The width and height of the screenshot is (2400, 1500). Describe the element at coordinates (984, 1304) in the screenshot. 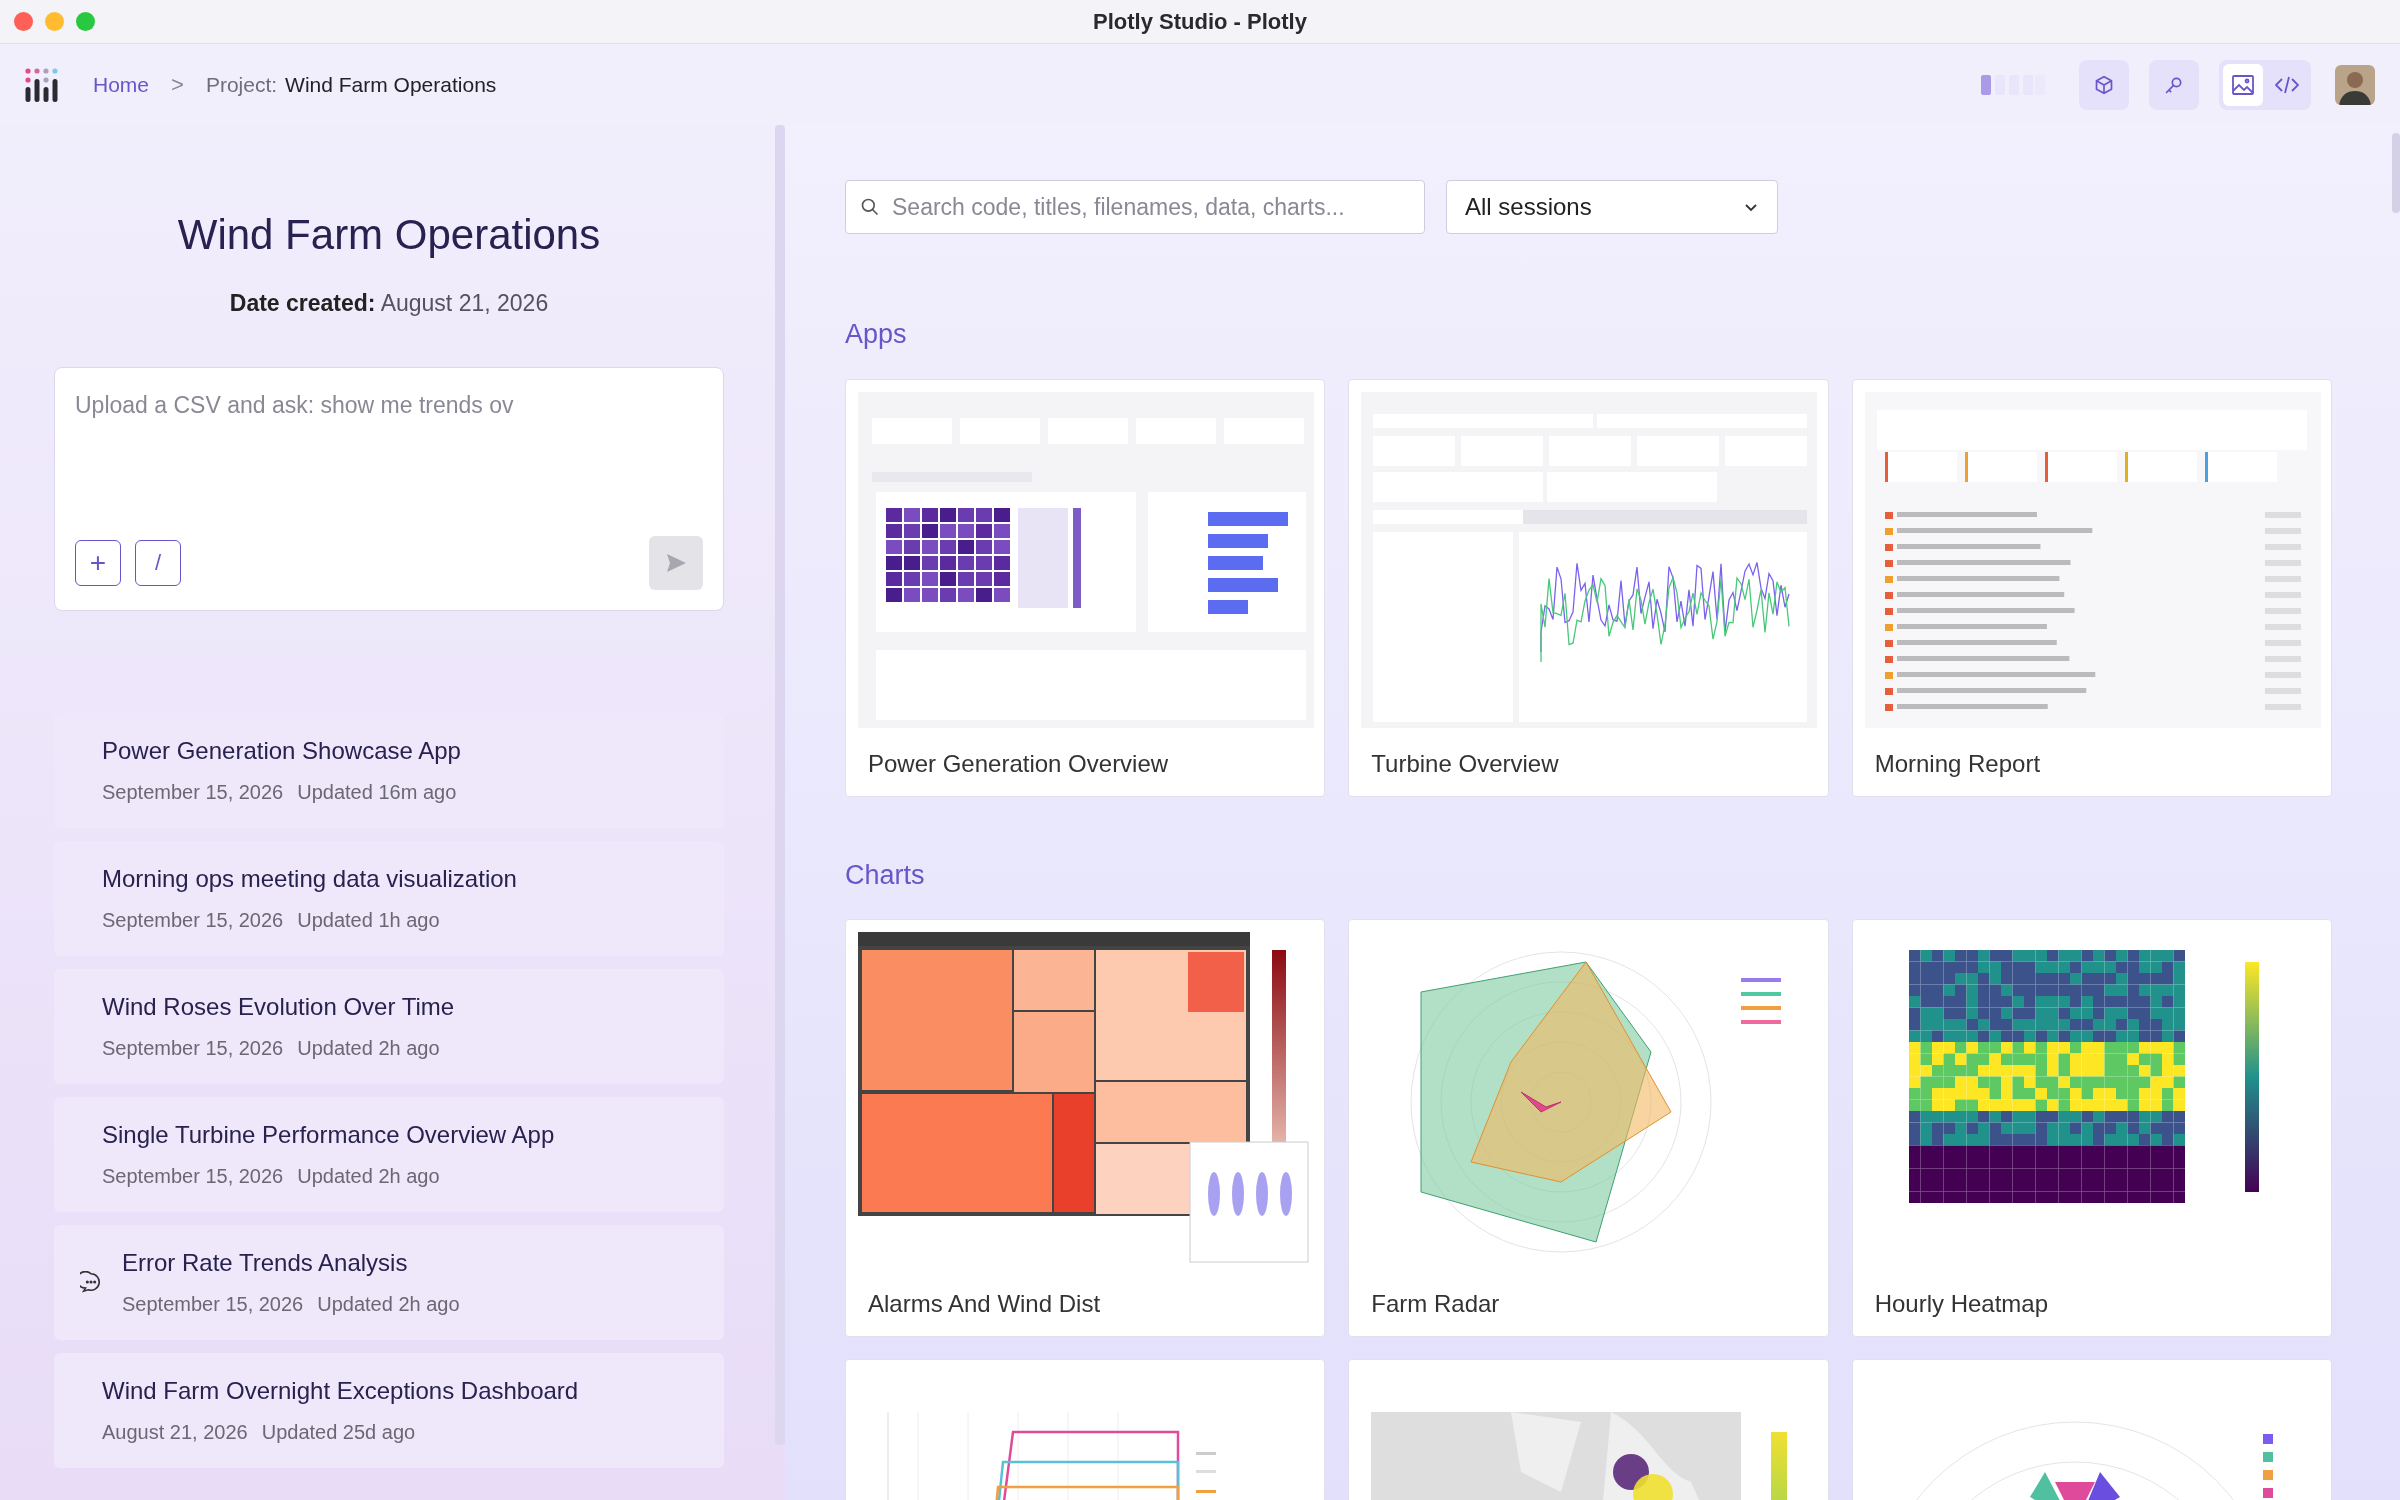

I see `card-title: Alarms And Wind Dist` at that location.